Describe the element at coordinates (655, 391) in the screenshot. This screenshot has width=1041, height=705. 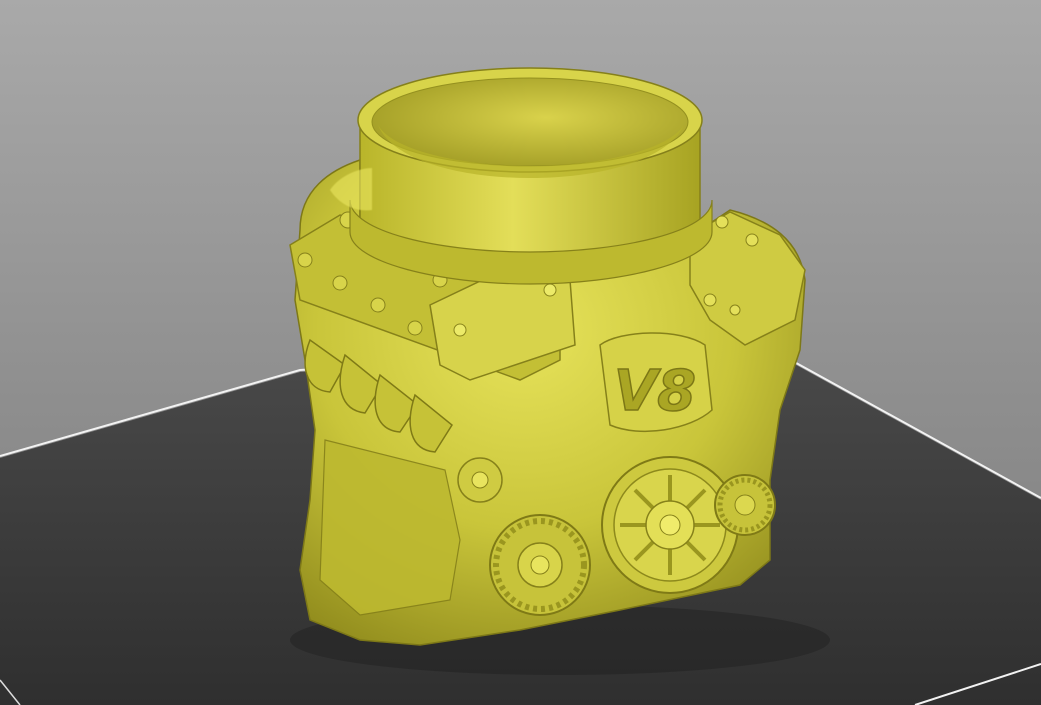
I see `v8-engraving: V8` at that location.